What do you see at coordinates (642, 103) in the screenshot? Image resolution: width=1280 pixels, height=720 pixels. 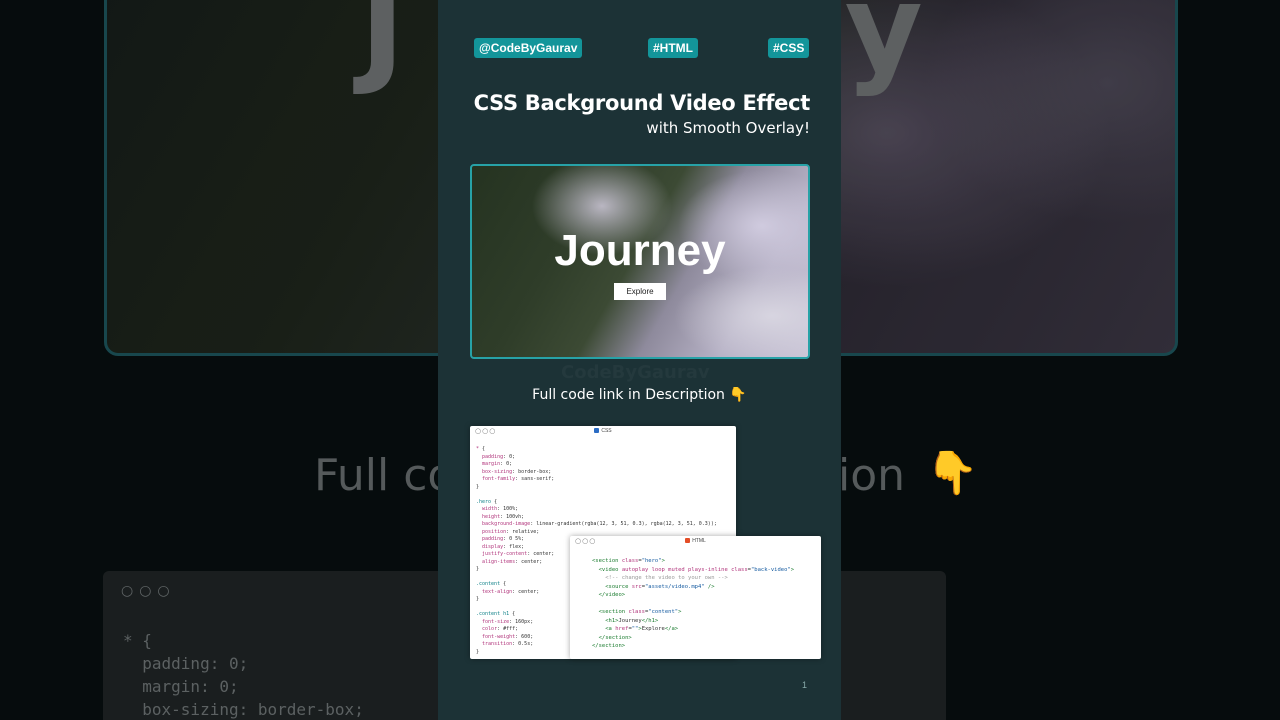 I see `post-title: CSS Background Video Effect` at bounding box center [642, 103].